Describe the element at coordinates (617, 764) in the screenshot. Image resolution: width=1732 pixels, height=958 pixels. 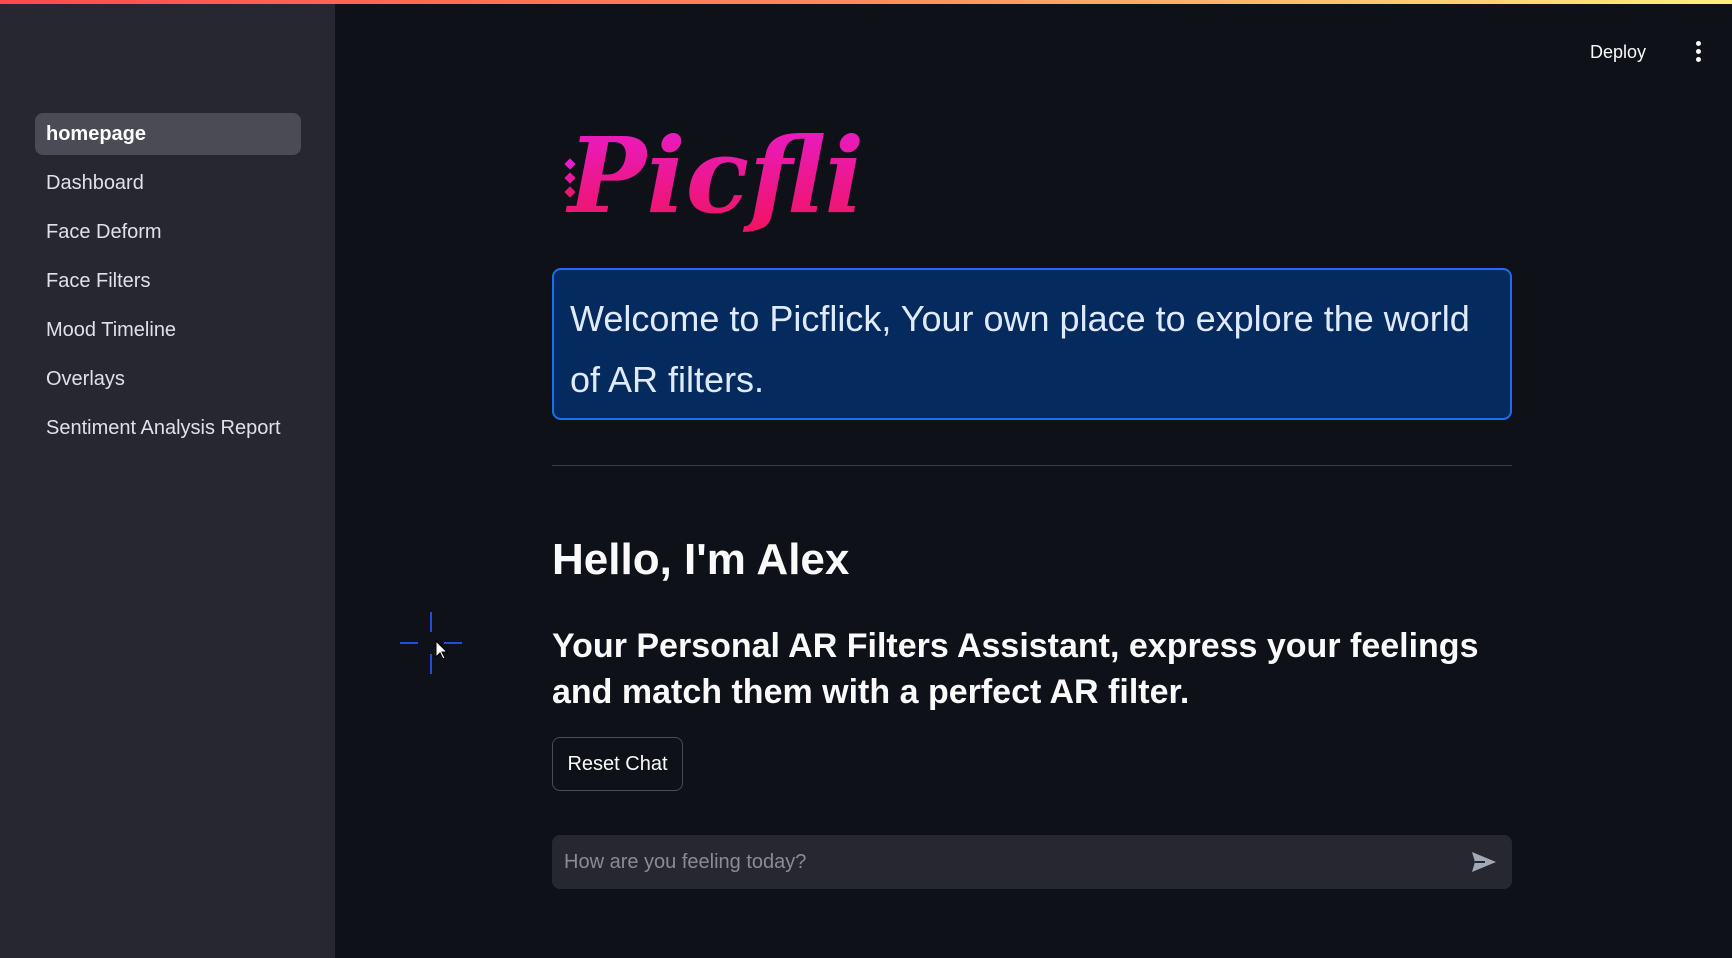
I see `reset-chat-button: Reset Chat` at that location.